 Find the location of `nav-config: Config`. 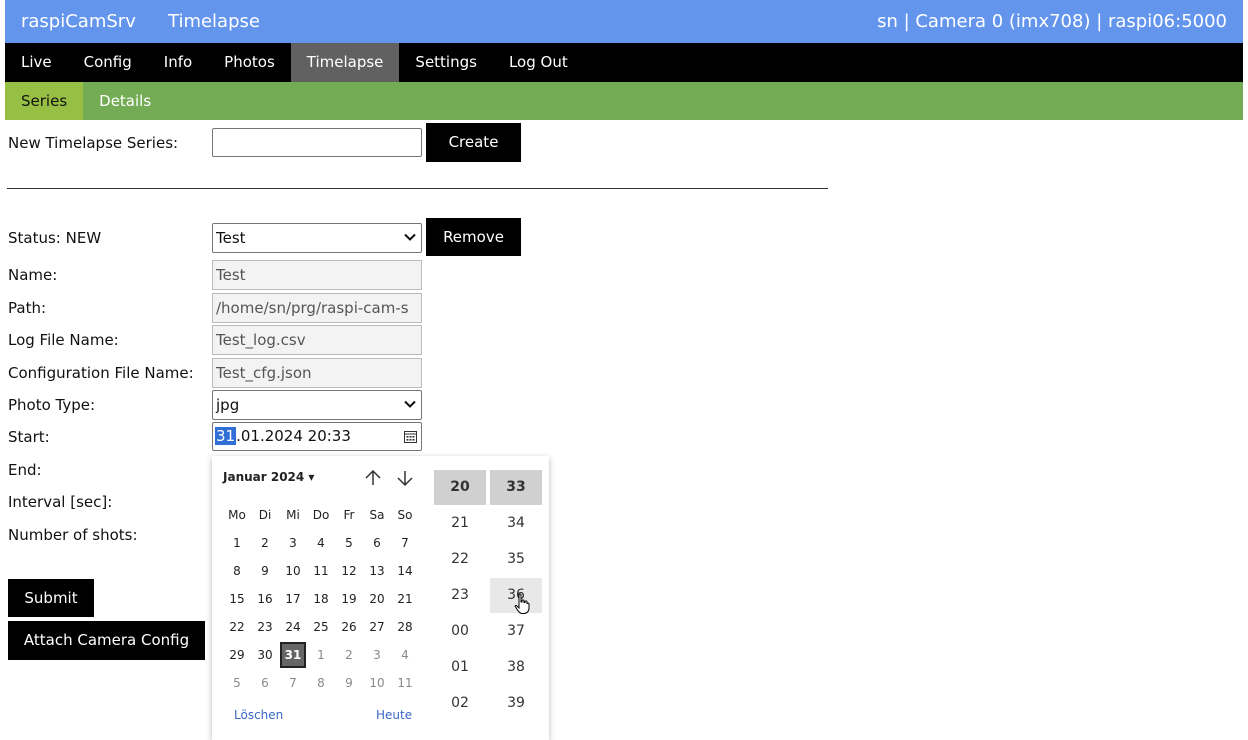

nav-config: Config is located at coordinates (108, 62).